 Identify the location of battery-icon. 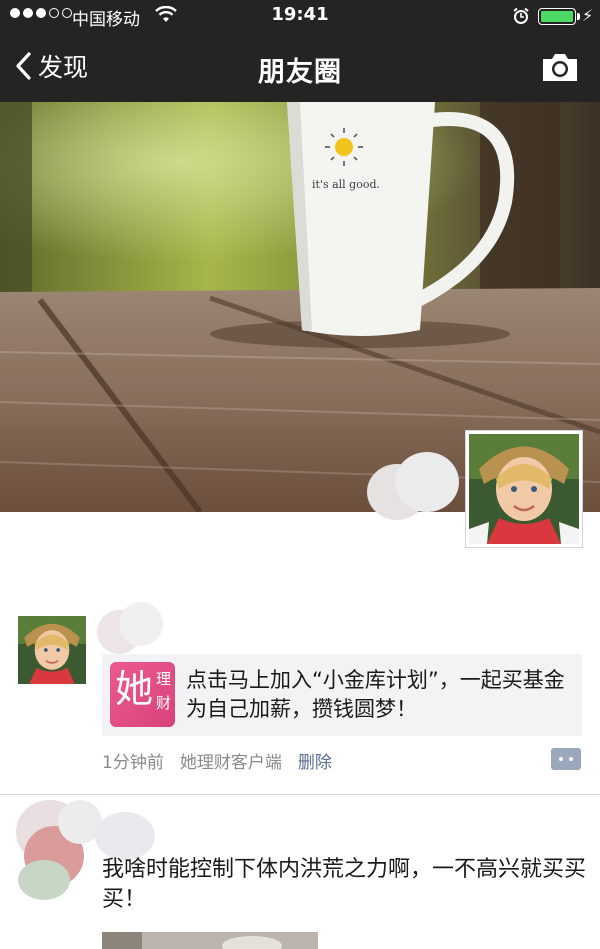
(557, 16).